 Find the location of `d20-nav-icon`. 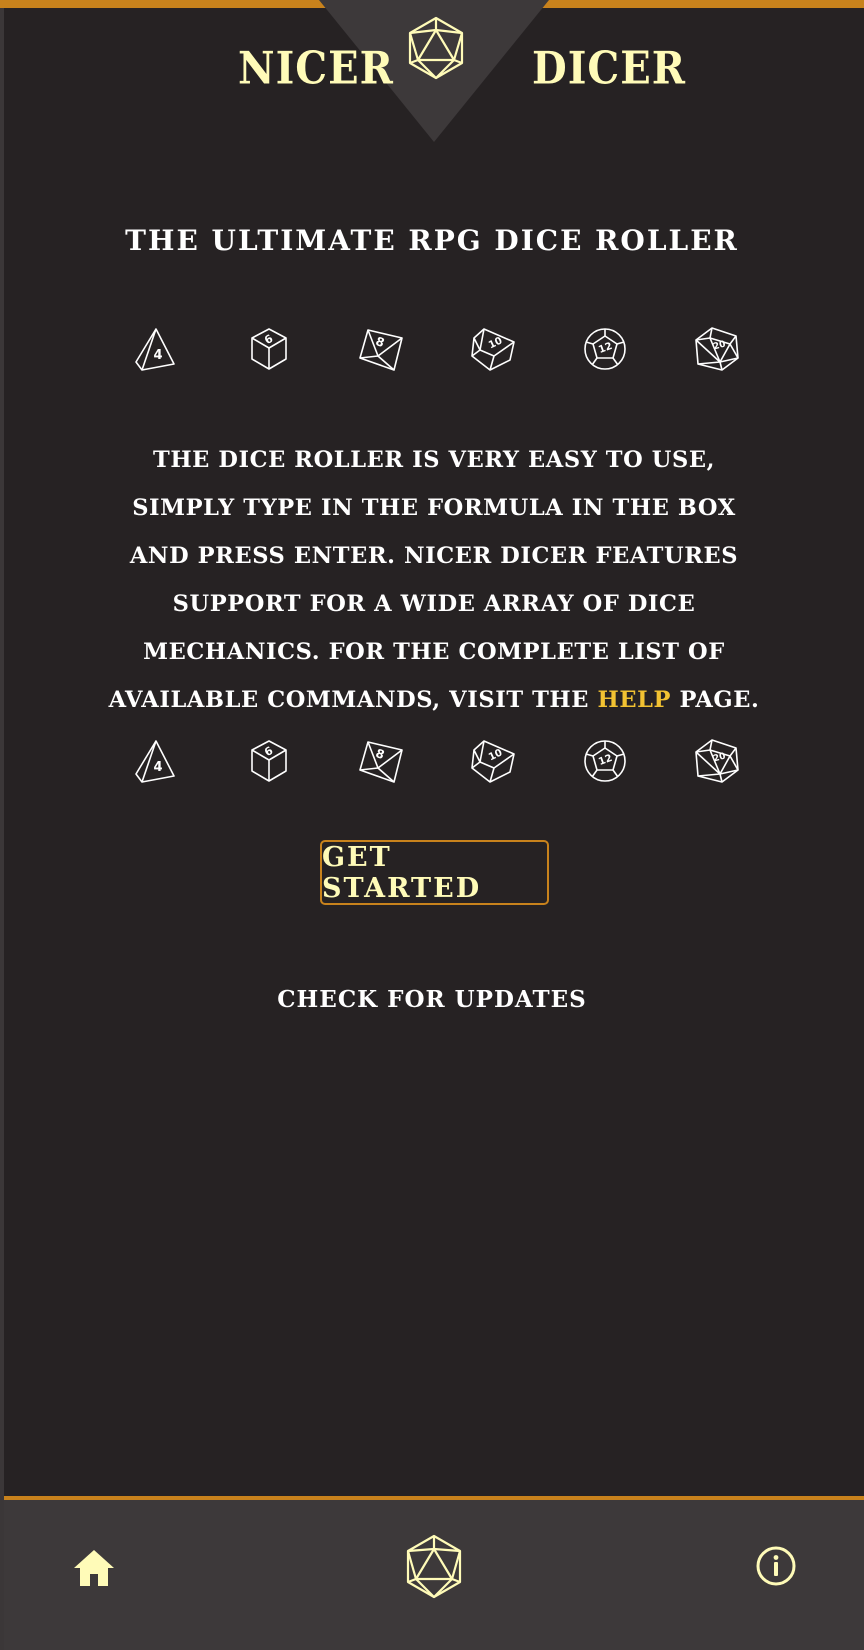

d20-nav-icon is located at coordinates (434, 1567).